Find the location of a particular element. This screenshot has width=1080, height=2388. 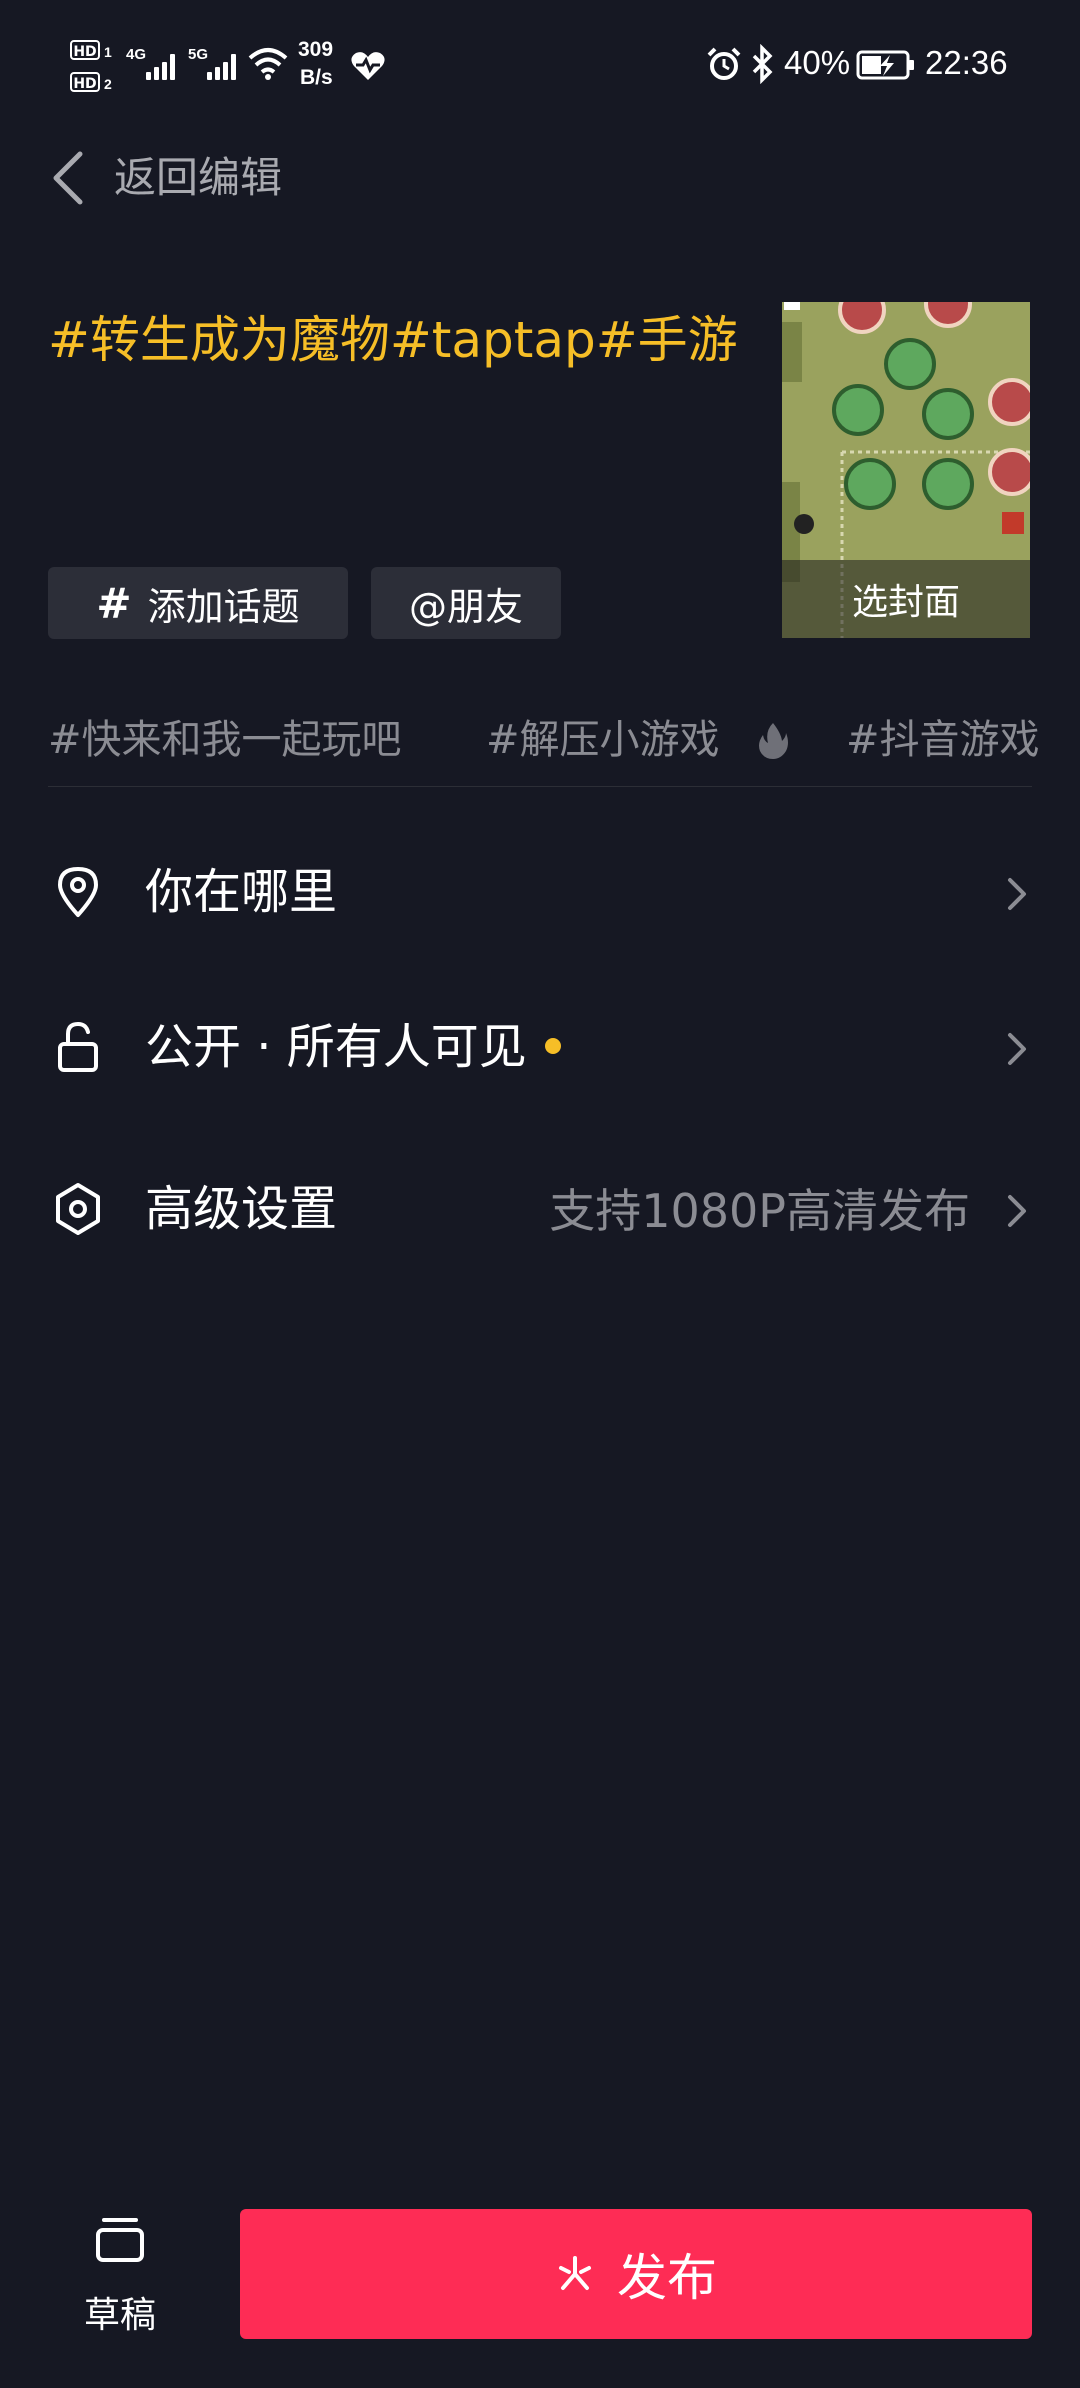

health-heart-icon is located at coordinates (368, 66).